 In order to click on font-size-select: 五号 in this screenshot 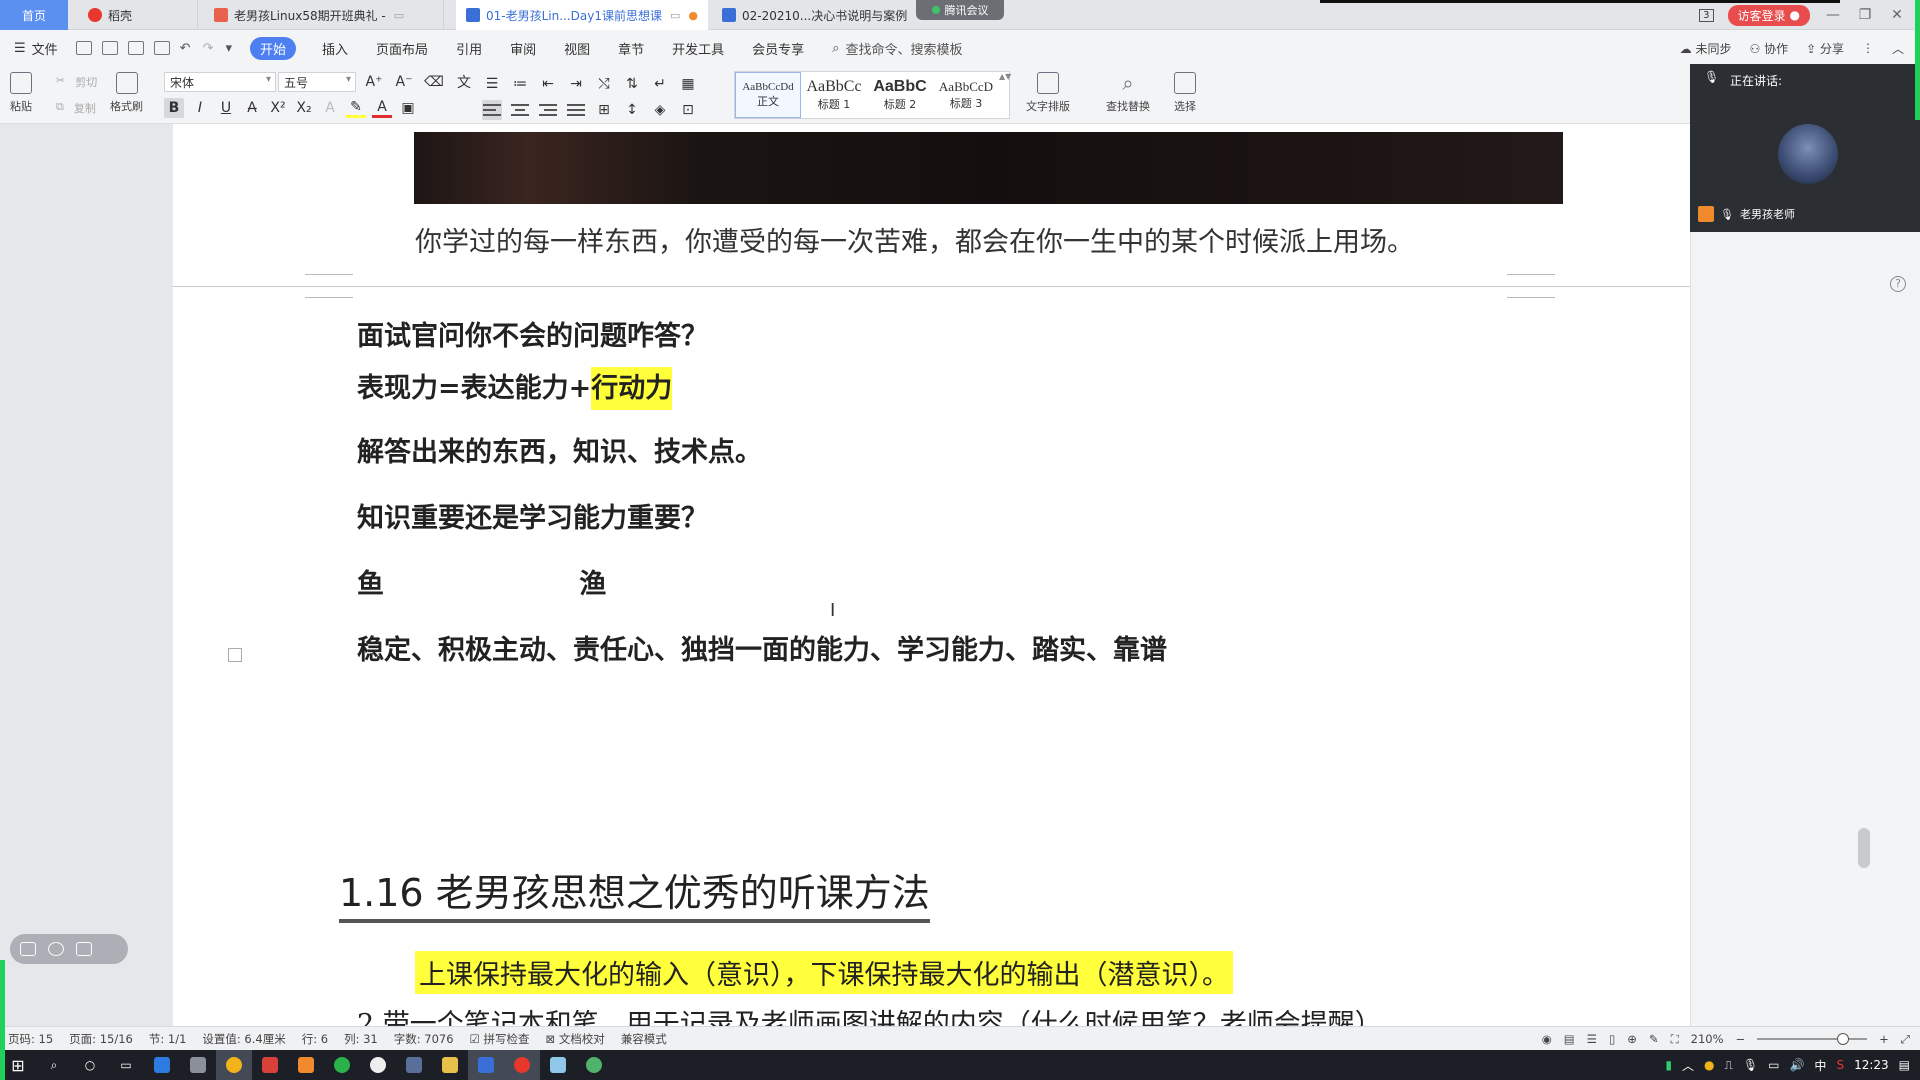, I will do `click(317, 82)`.